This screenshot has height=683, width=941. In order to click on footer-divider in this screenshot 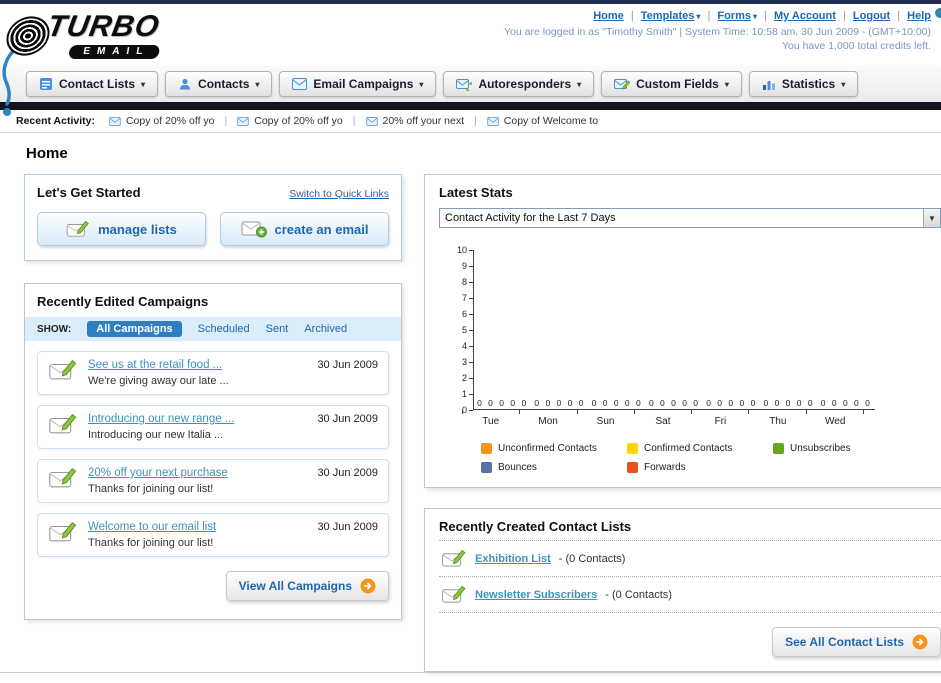, I will do `click(470, 672)`.